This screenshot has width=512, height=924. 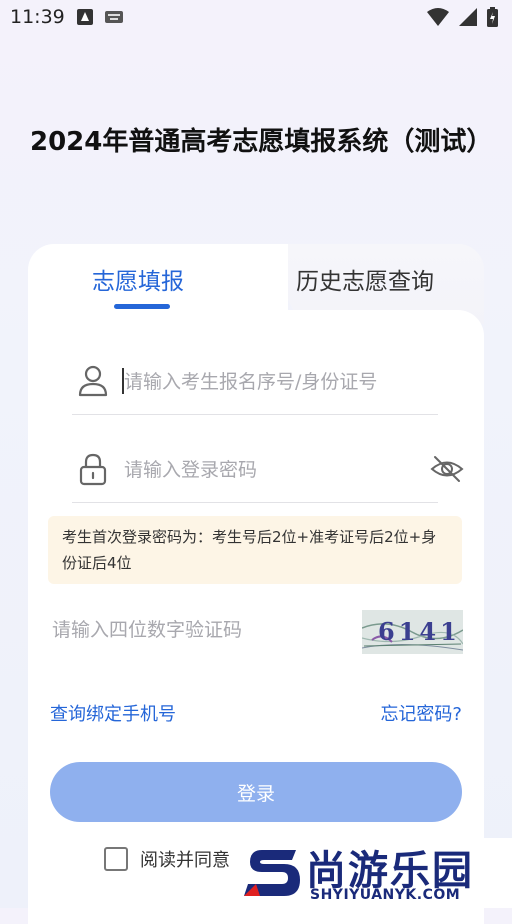 I want to click on captcha-image: 6141, so click(x=412, y=632).